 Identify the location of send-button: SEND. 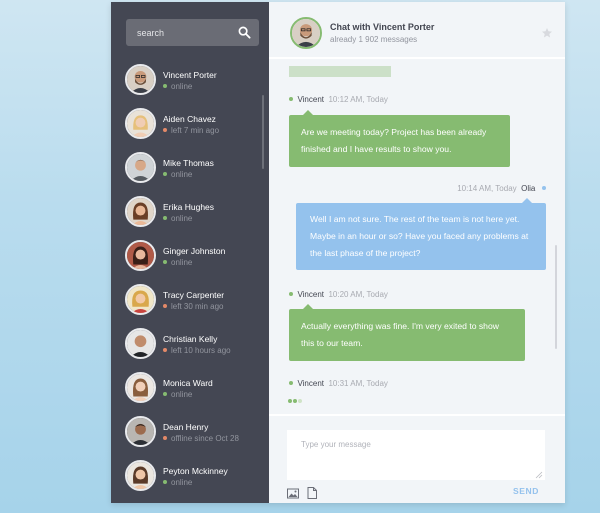
(526, 491).